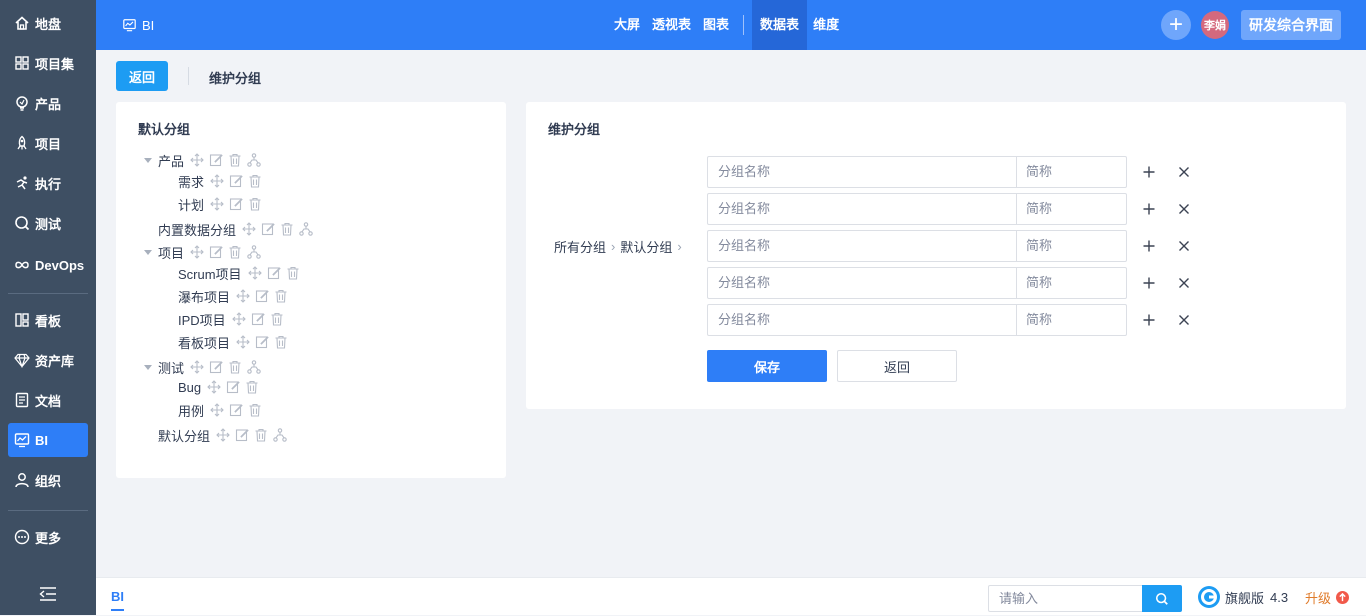  Describe the element at coordinates (1327, 597) in the screenshot. I see `upgrade-link: 升级` at that location.